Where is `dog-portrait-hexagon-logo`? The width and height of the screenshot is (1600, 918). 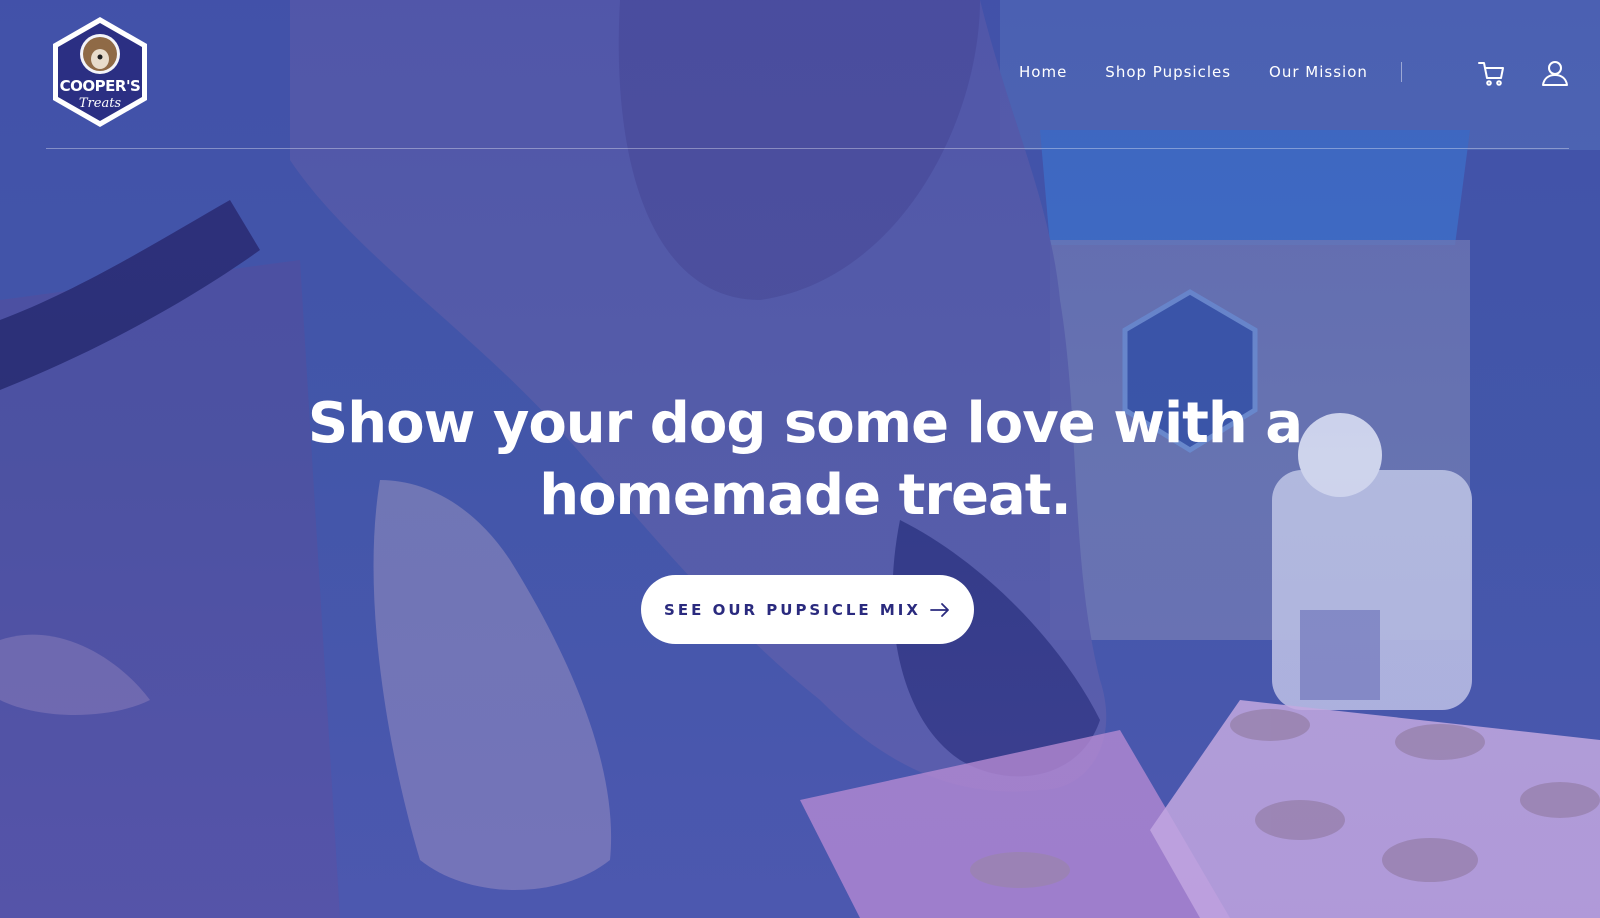 dog-portrait-hexagon-logo is located at coordinates (100, 72).